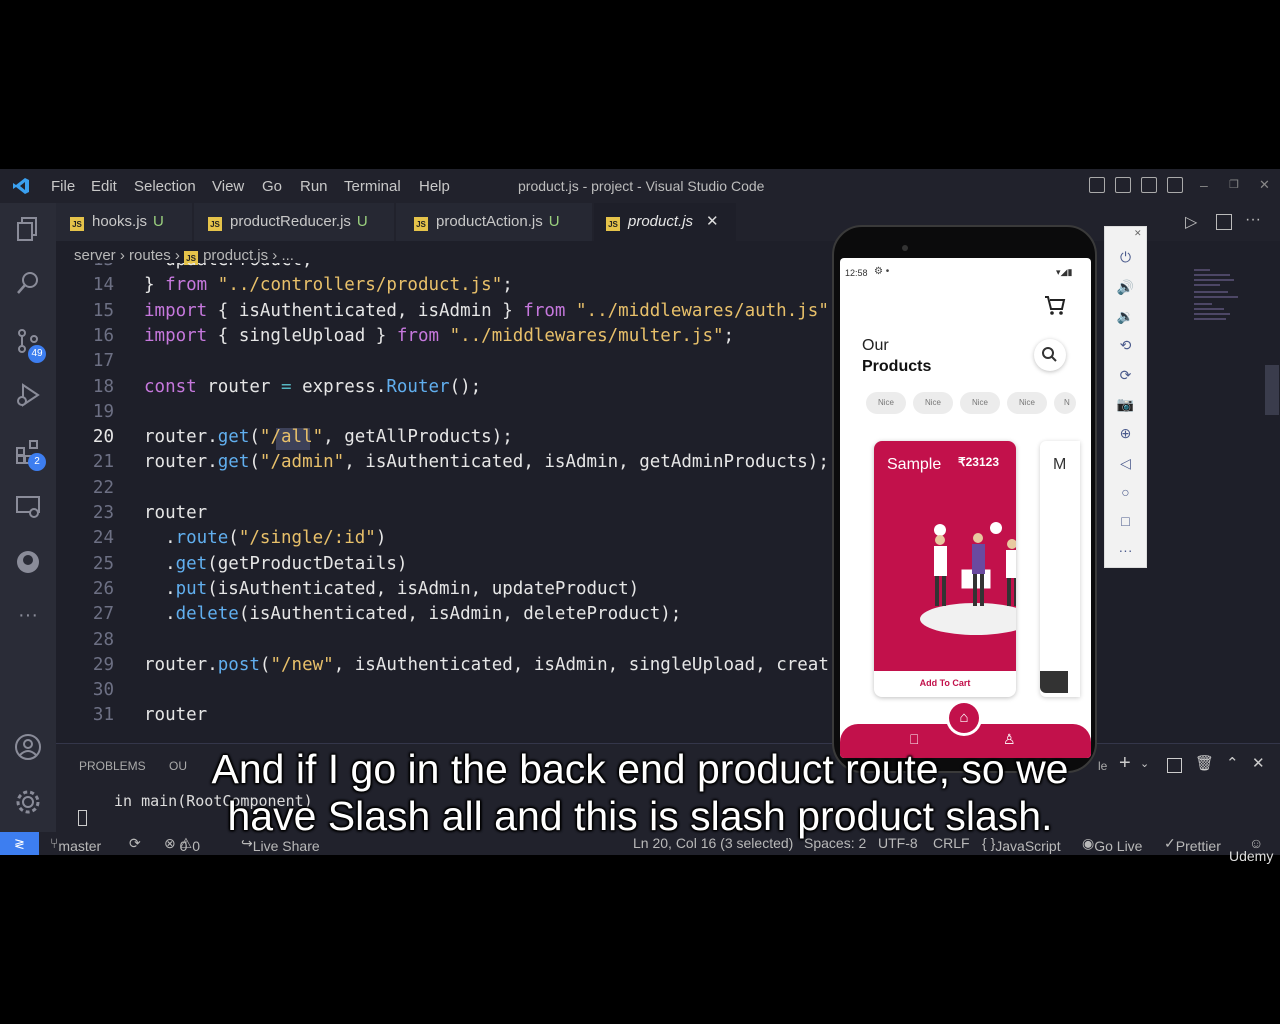  I want to click on emulator-toolbar: ✕ ⏻ 🔊 🔉 ⟲ ⟳ 📷 ⊕ ◁ ○ □ ···, so click(1125, 397).